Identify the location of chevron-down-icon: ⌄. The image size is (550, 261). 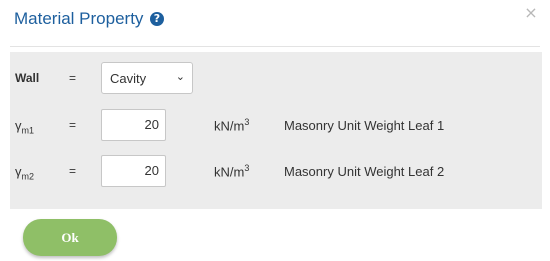
(180, 76).